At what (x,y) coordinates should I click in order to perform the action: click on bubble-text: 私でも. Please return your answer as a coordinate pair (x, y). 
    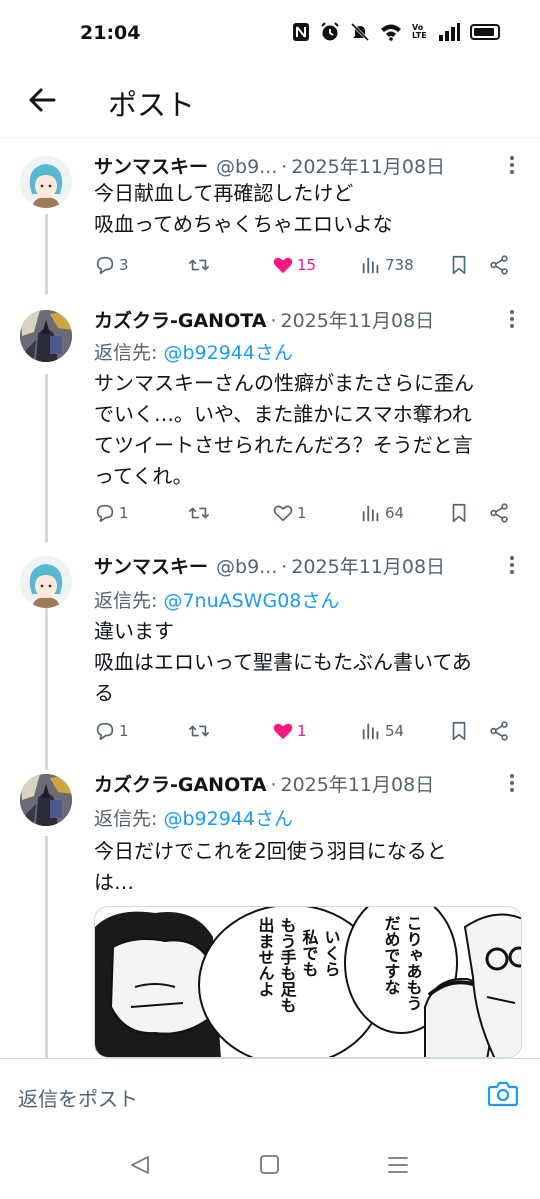
    Looking at the image, I should click on (309, 953).